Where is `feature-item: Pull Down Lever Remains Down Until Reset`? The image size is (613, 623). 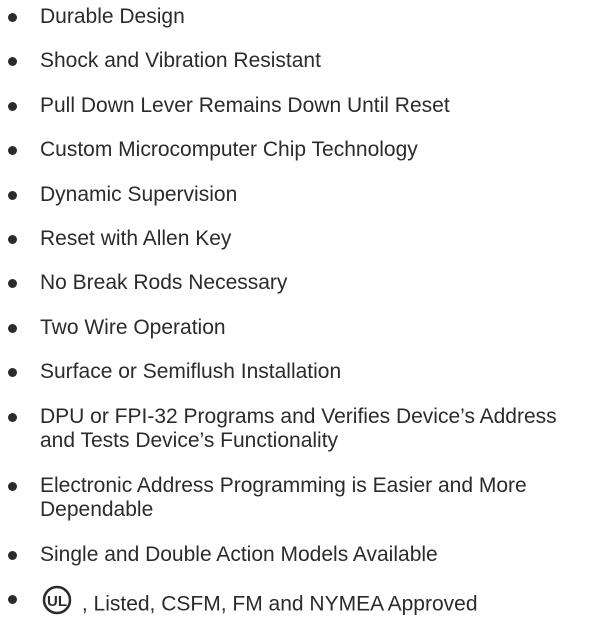 feature-item: Pull Down Lever Remains Down Until Reset is located at coordinates (225, 106).